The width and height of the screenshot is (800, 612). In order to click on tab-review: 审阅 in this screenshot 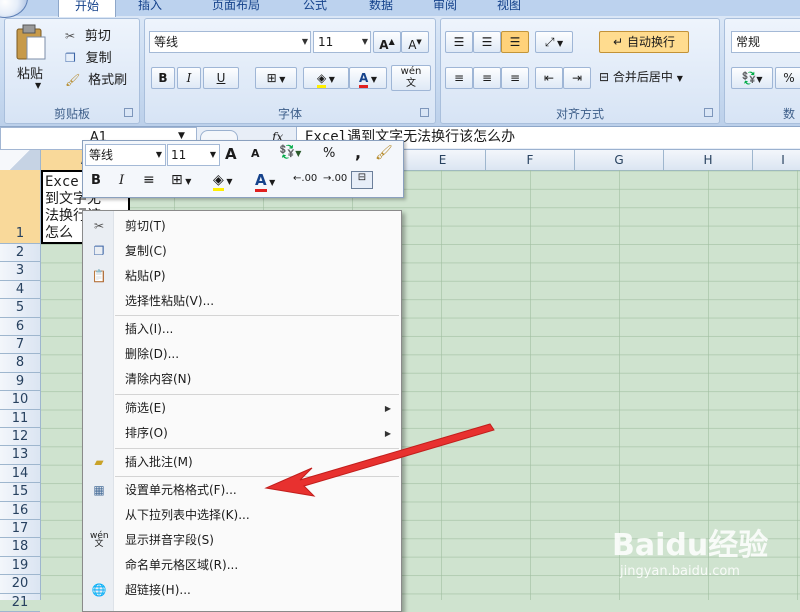, I will do `click(445, 8)`.